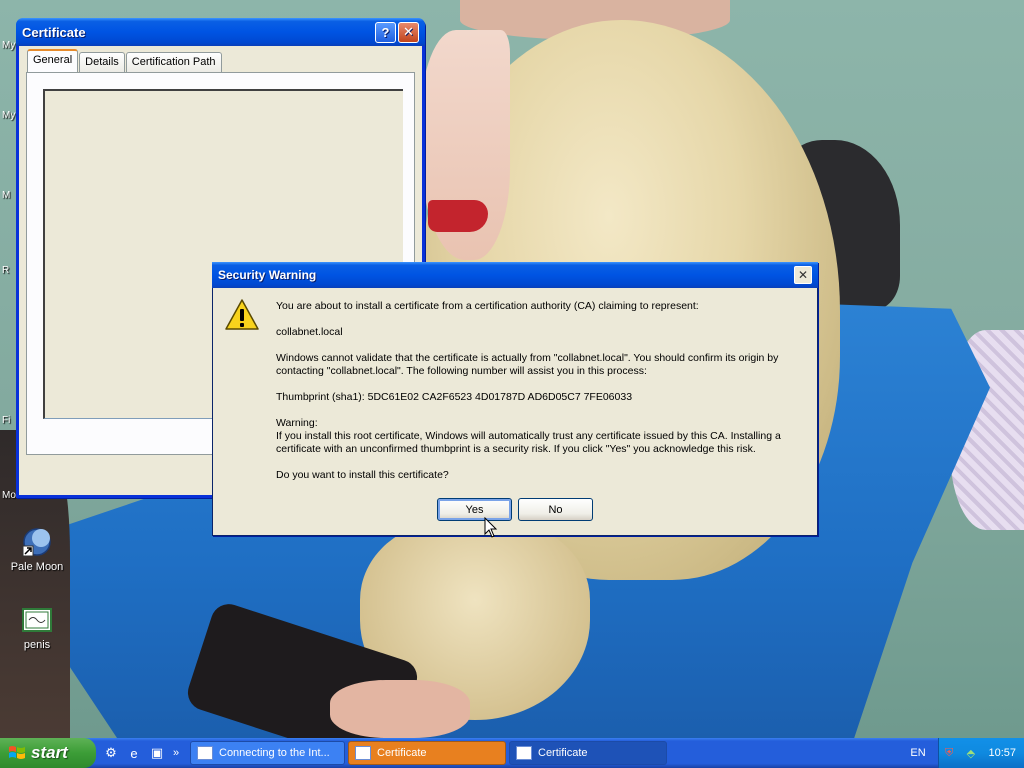 This screenshot has width=1024, height=768. Describe the element at coordinates (220, 32) in the screenshot. I see `certificate-titlebar: Certificate ? ✕` at that location.